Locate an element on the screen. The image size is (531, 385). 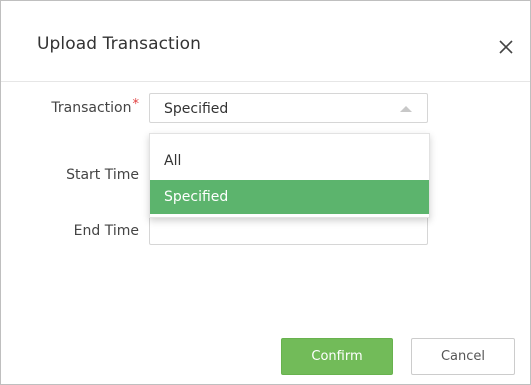
confirm-button: Confirm is located at coordinates (337, 356).